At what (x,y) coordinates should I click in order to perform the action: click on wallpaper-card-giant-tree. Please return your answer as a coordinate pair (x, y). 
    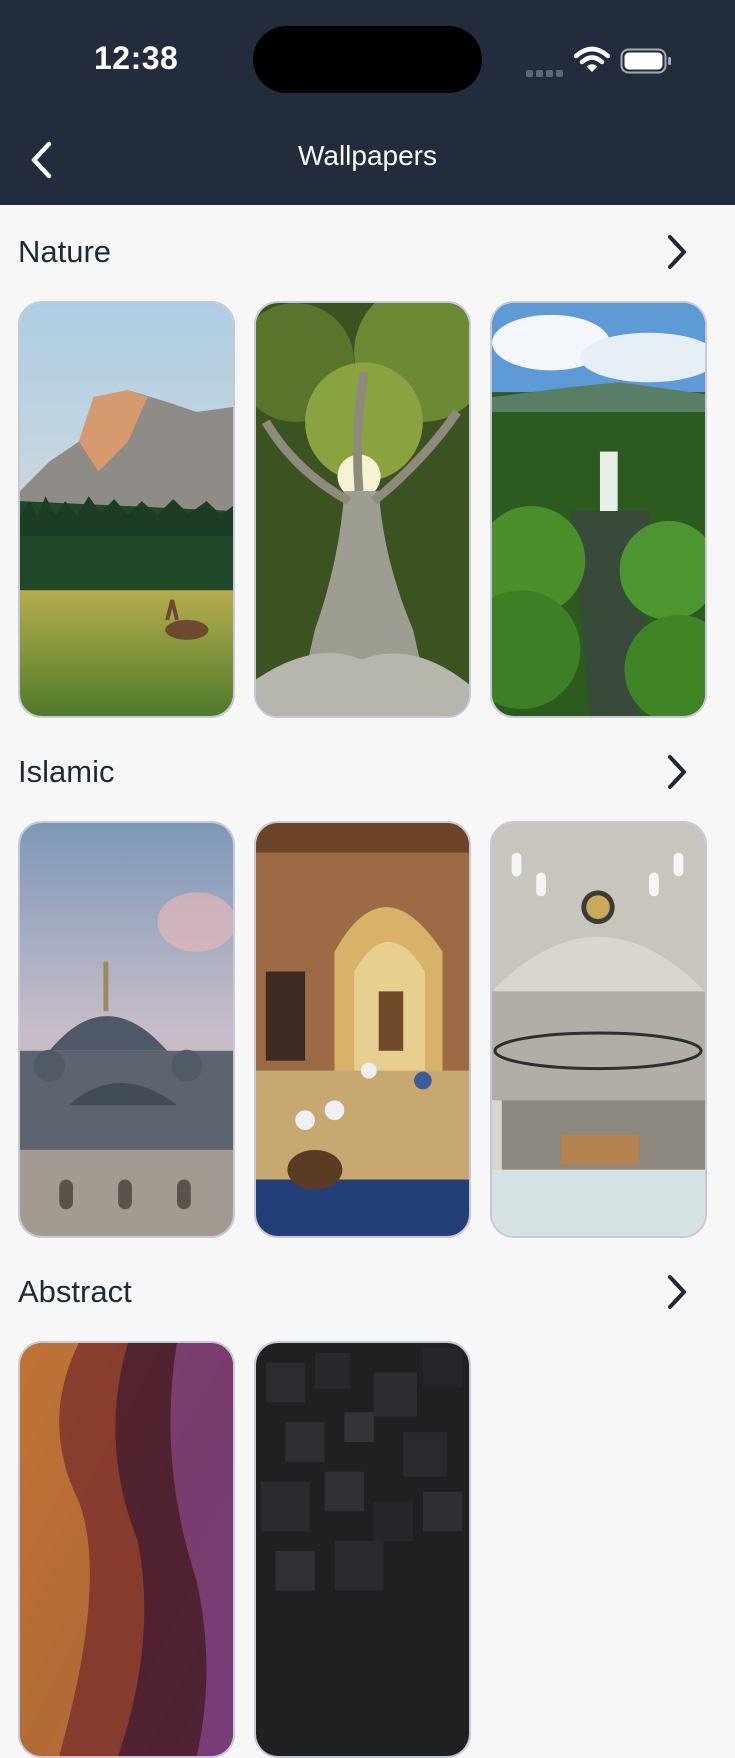
    Looking at the image, I should click on (362, 509).